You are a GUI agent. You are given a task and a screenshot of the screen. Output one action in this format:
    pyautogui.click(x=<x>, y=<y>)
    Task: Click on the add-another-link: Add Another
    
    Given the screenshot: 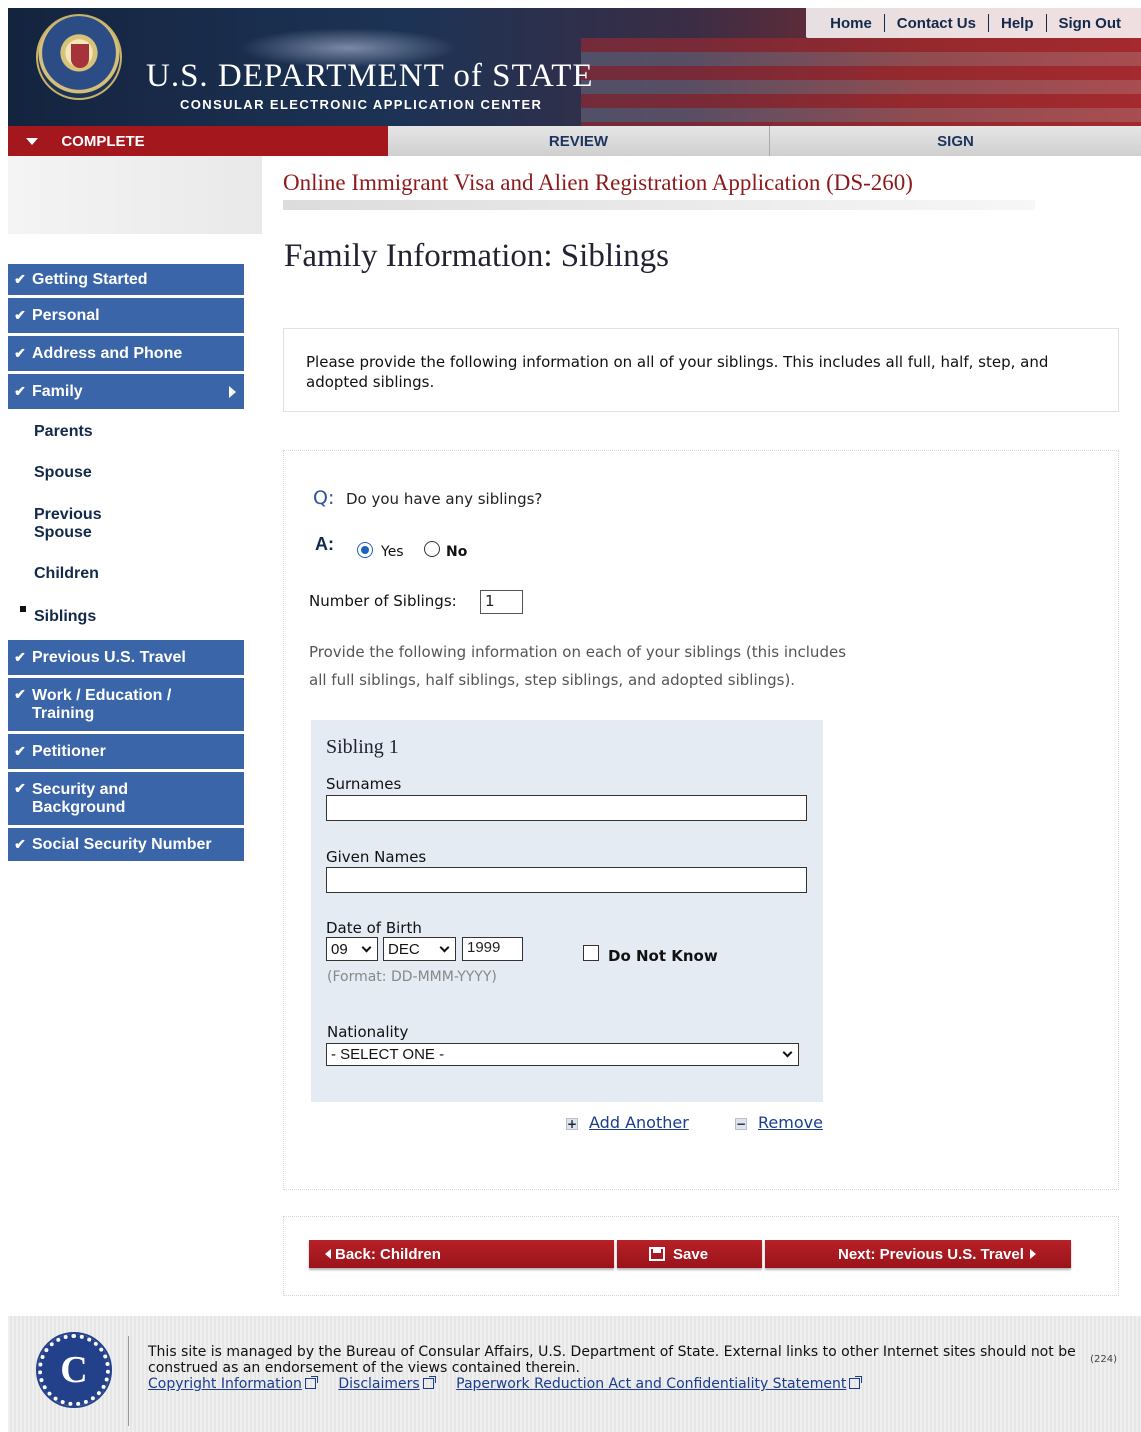 What is the action you would take?
    pyautogui.click(x=639, y=1122)
    